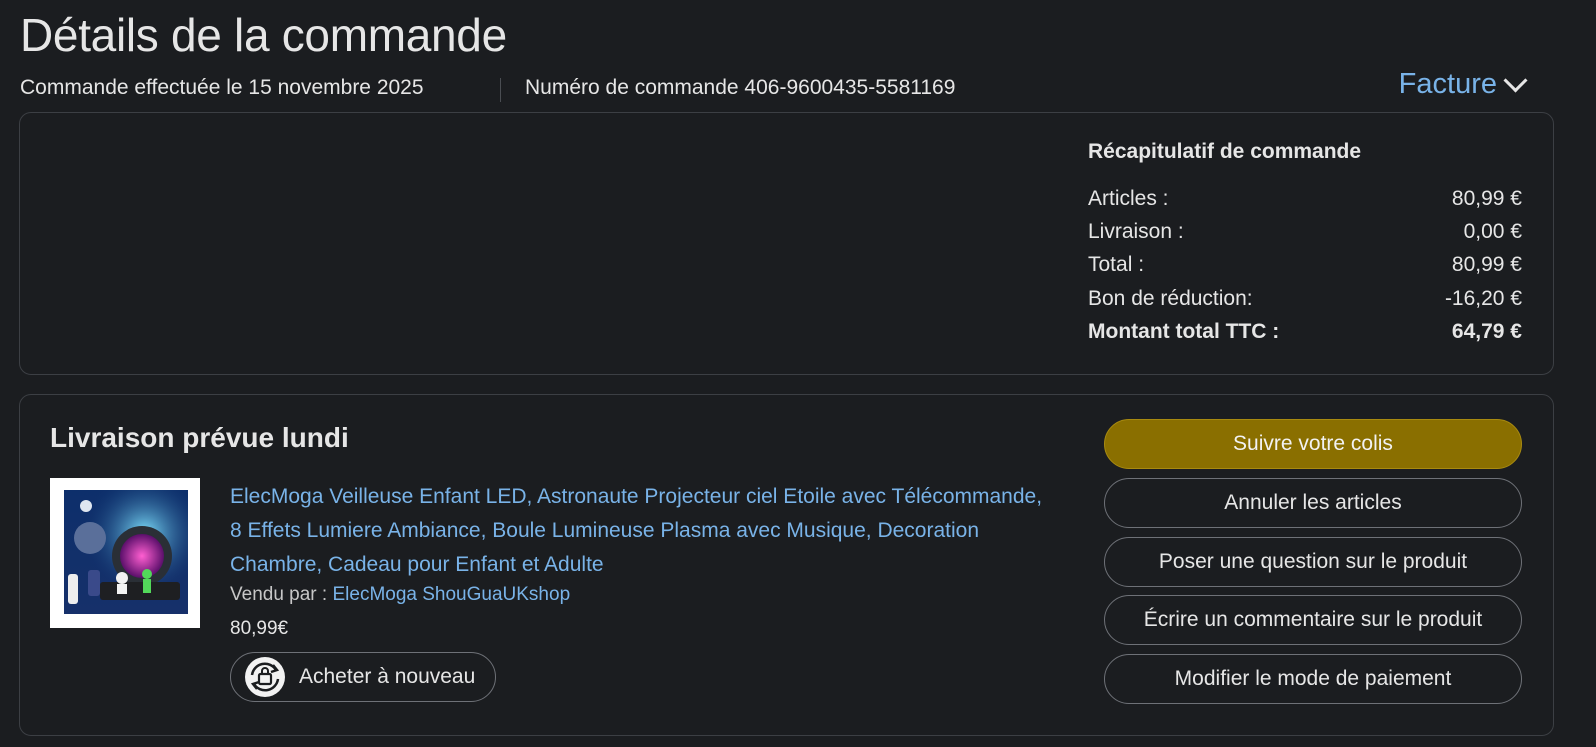 Image resolution: width=1596 pixels, height=747 pixels. Describe the element at coordinates (1486, 331) in the screenshot. I see `summary-value: 64,79 €` at that location.